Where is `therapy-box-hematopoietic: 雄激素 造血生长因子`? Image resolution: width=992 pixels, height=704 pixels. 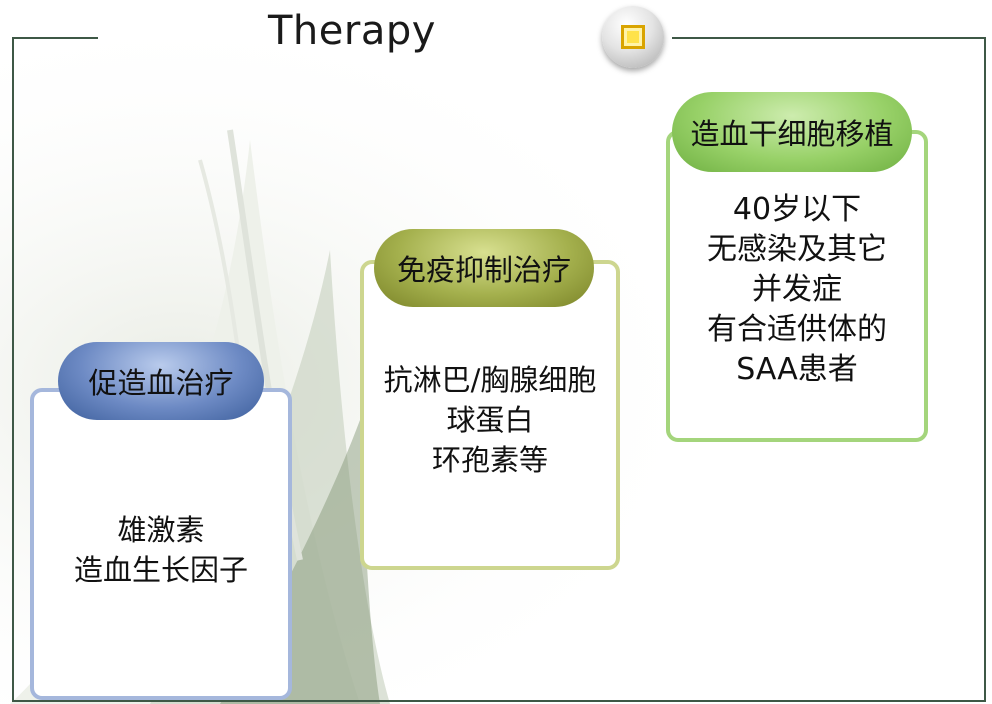
therapy-box-hematopoietic: 雄激素 造血生长因子 is located at coordinates (161, 544).